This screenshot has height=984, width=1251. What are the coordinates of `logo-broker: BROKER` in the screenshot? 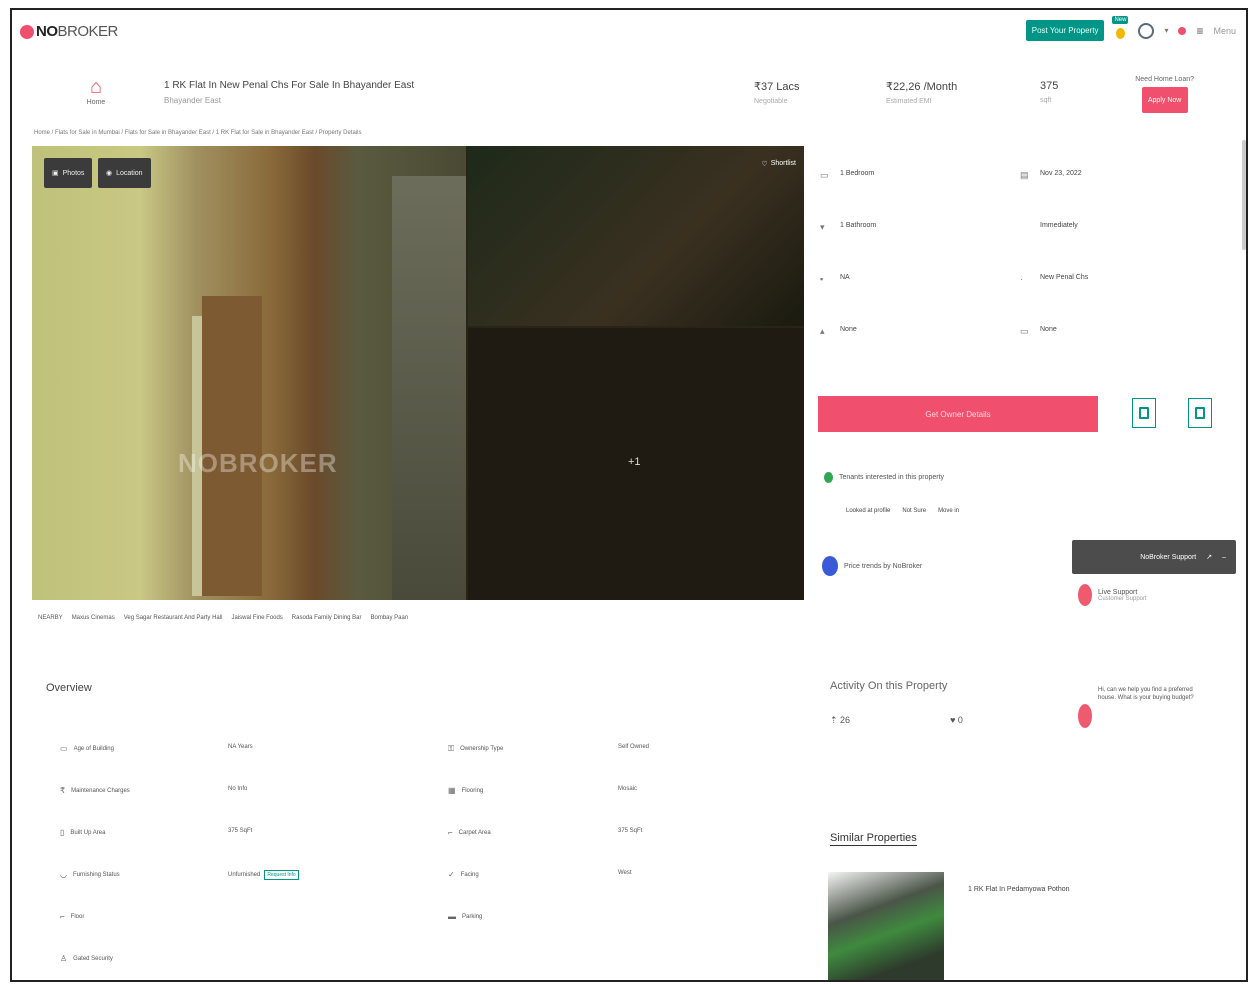 It's located at (88, 31).